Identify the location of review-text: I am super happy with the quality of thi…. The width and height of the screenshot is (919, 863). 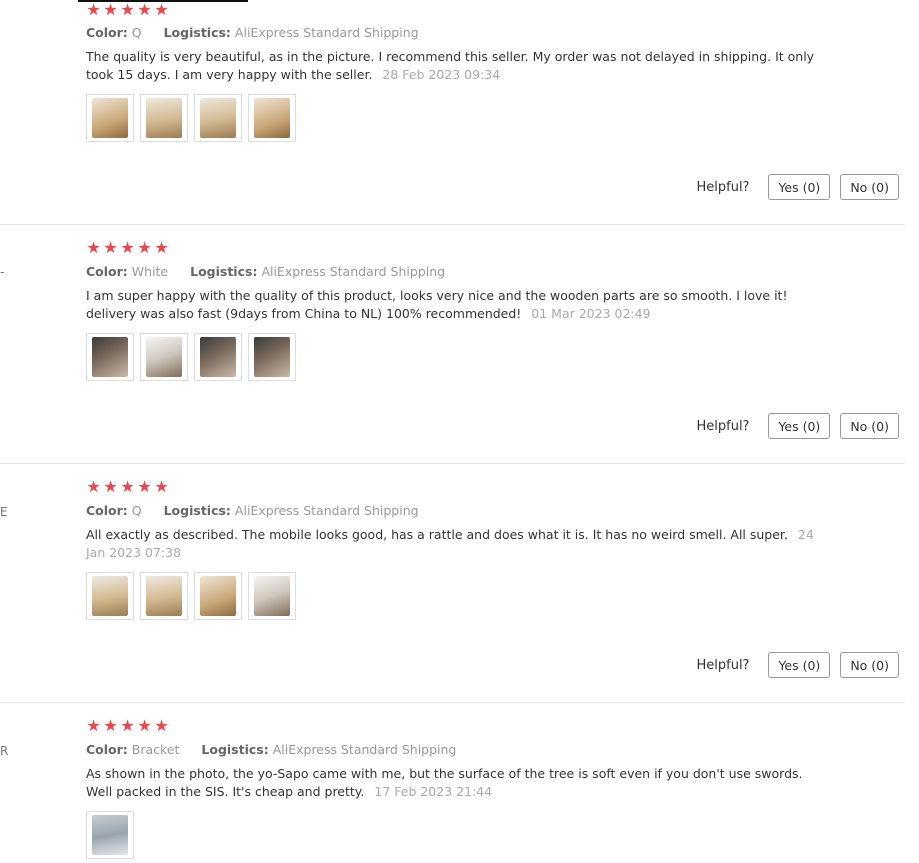
(451, 305).